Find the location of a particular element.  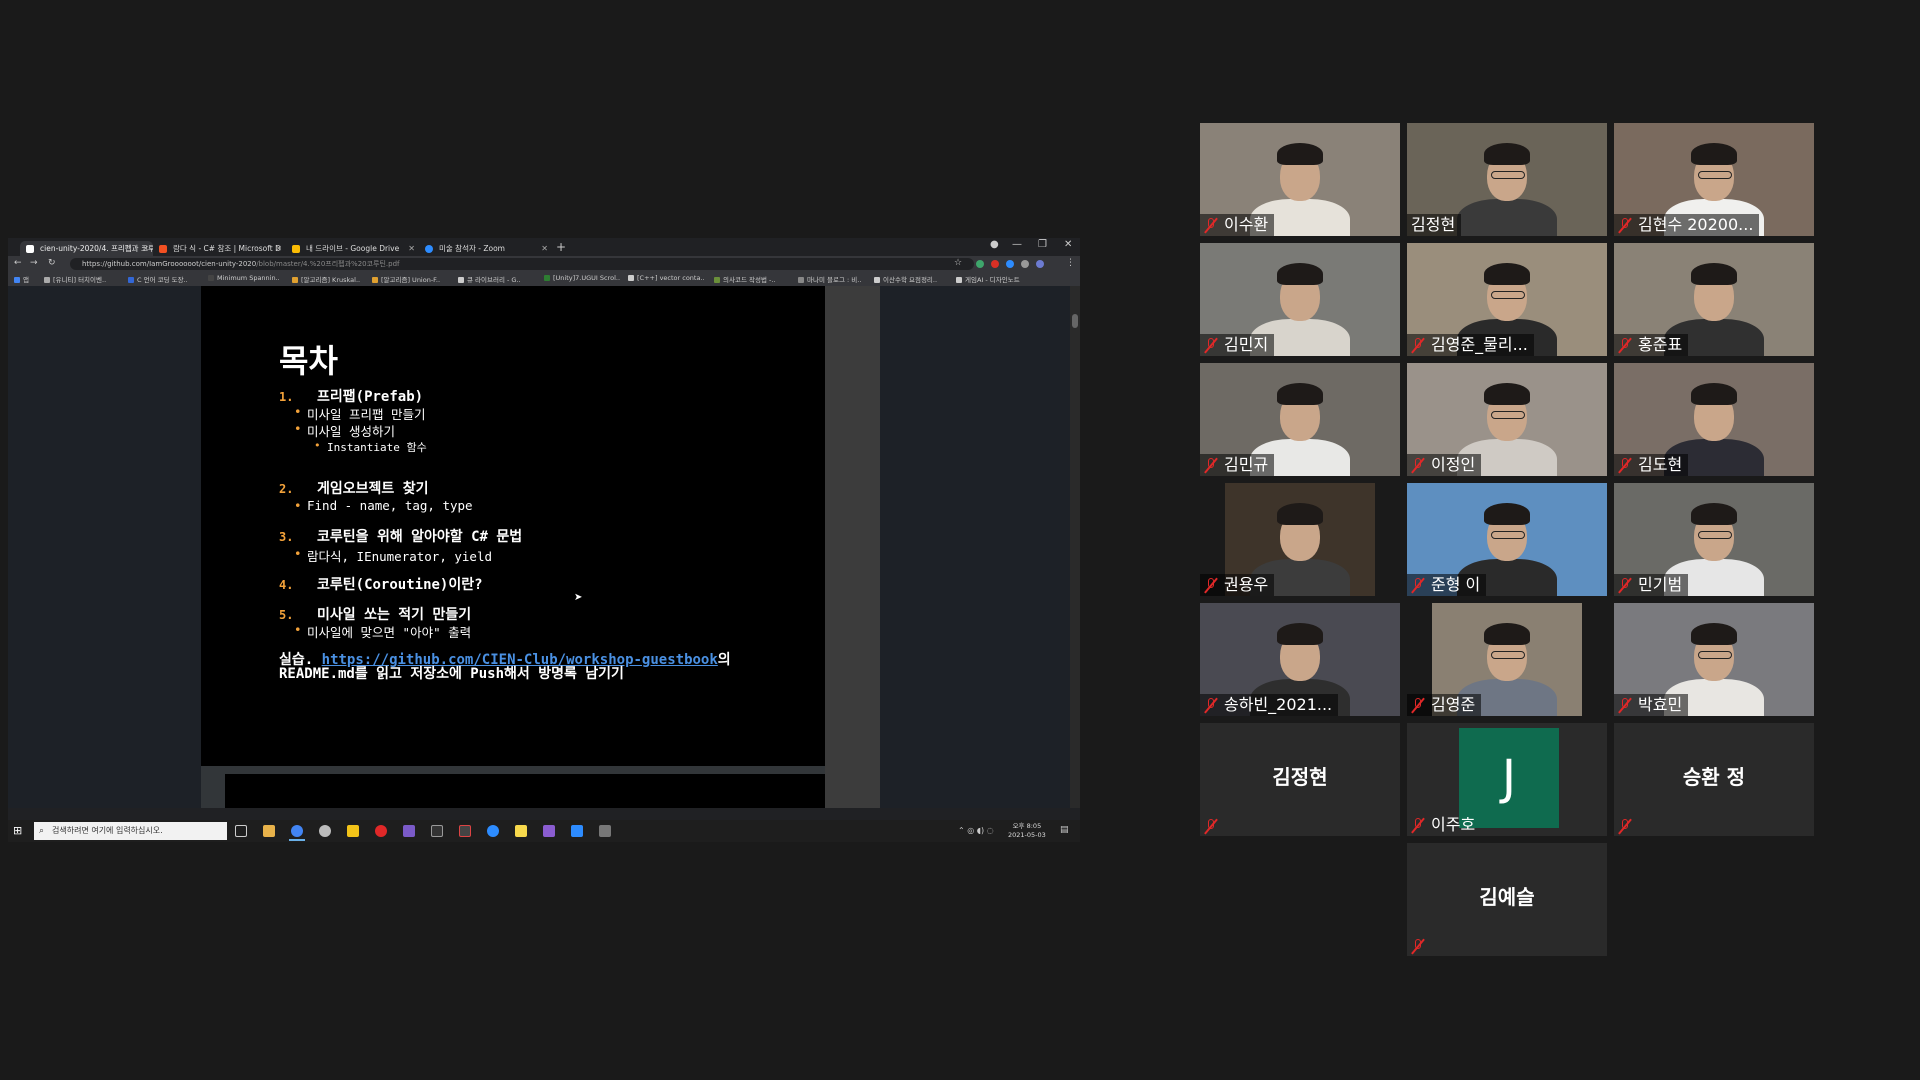

browser-tab-github: cien-unity-2020/4. 프리펩과 코루 ✕ is located at coordinates (86, 248).